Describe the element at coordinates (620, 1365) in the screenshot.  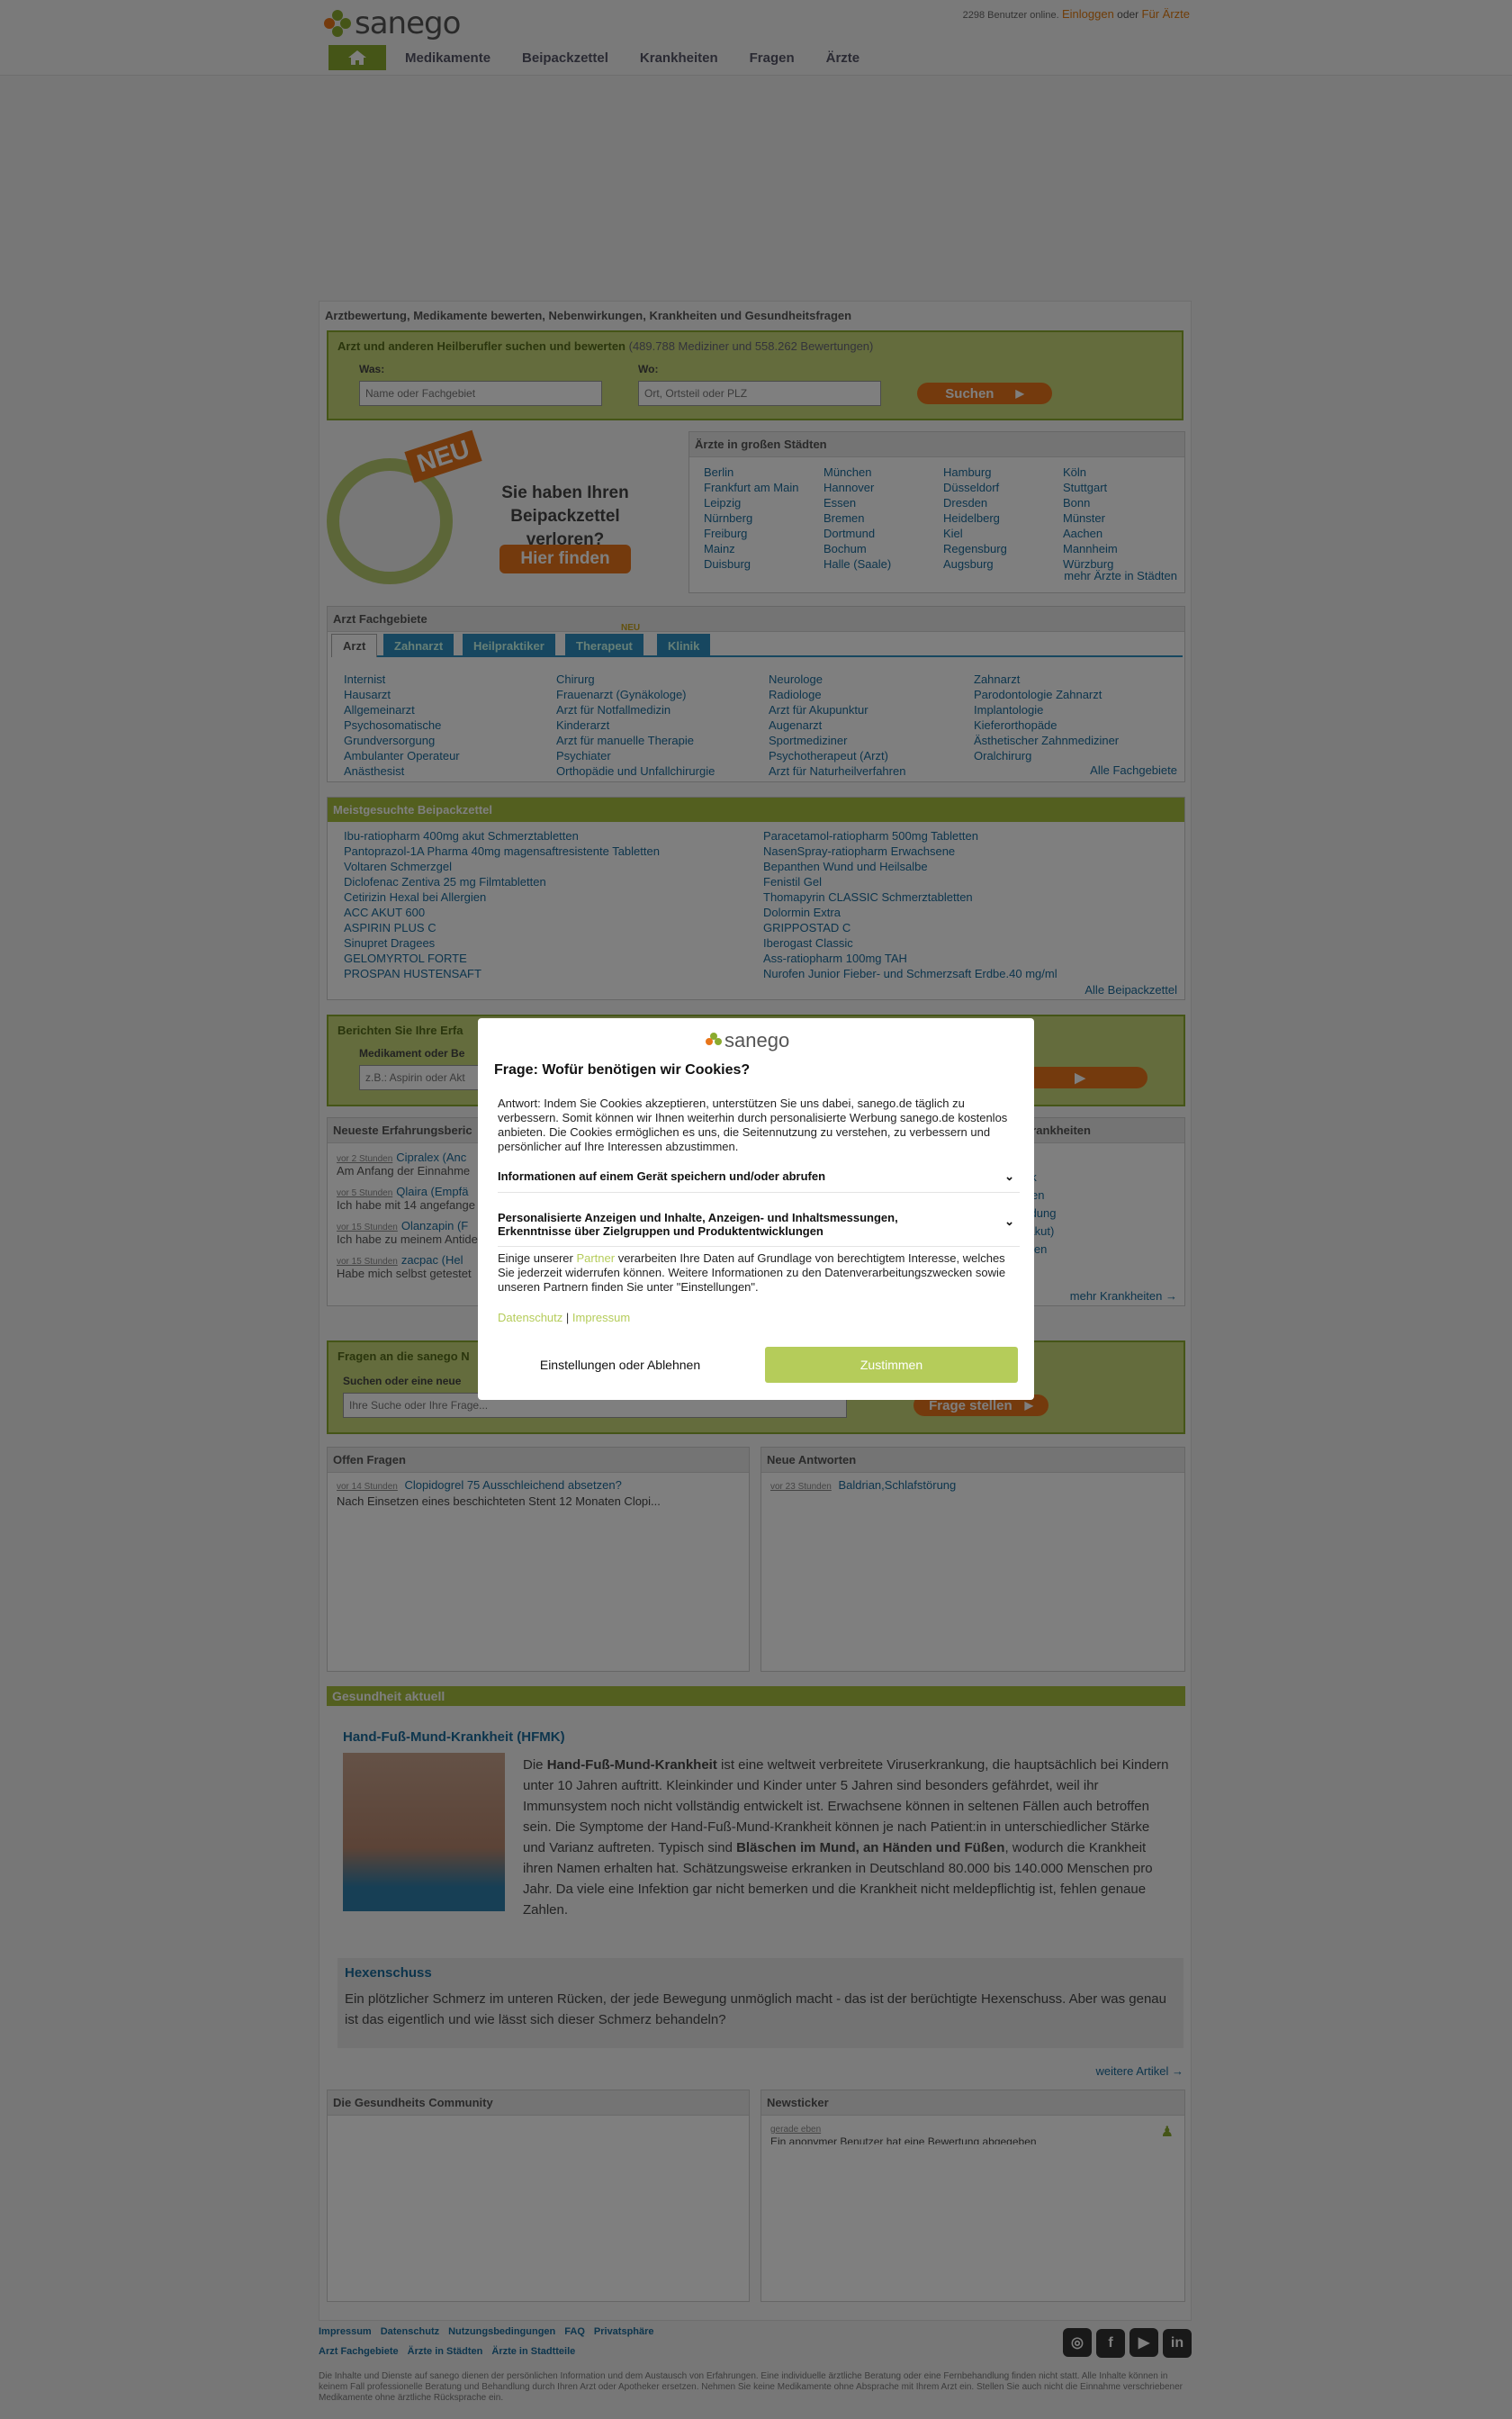
I see `decline-button: Einstellungen oder Ablehnen` at that location.